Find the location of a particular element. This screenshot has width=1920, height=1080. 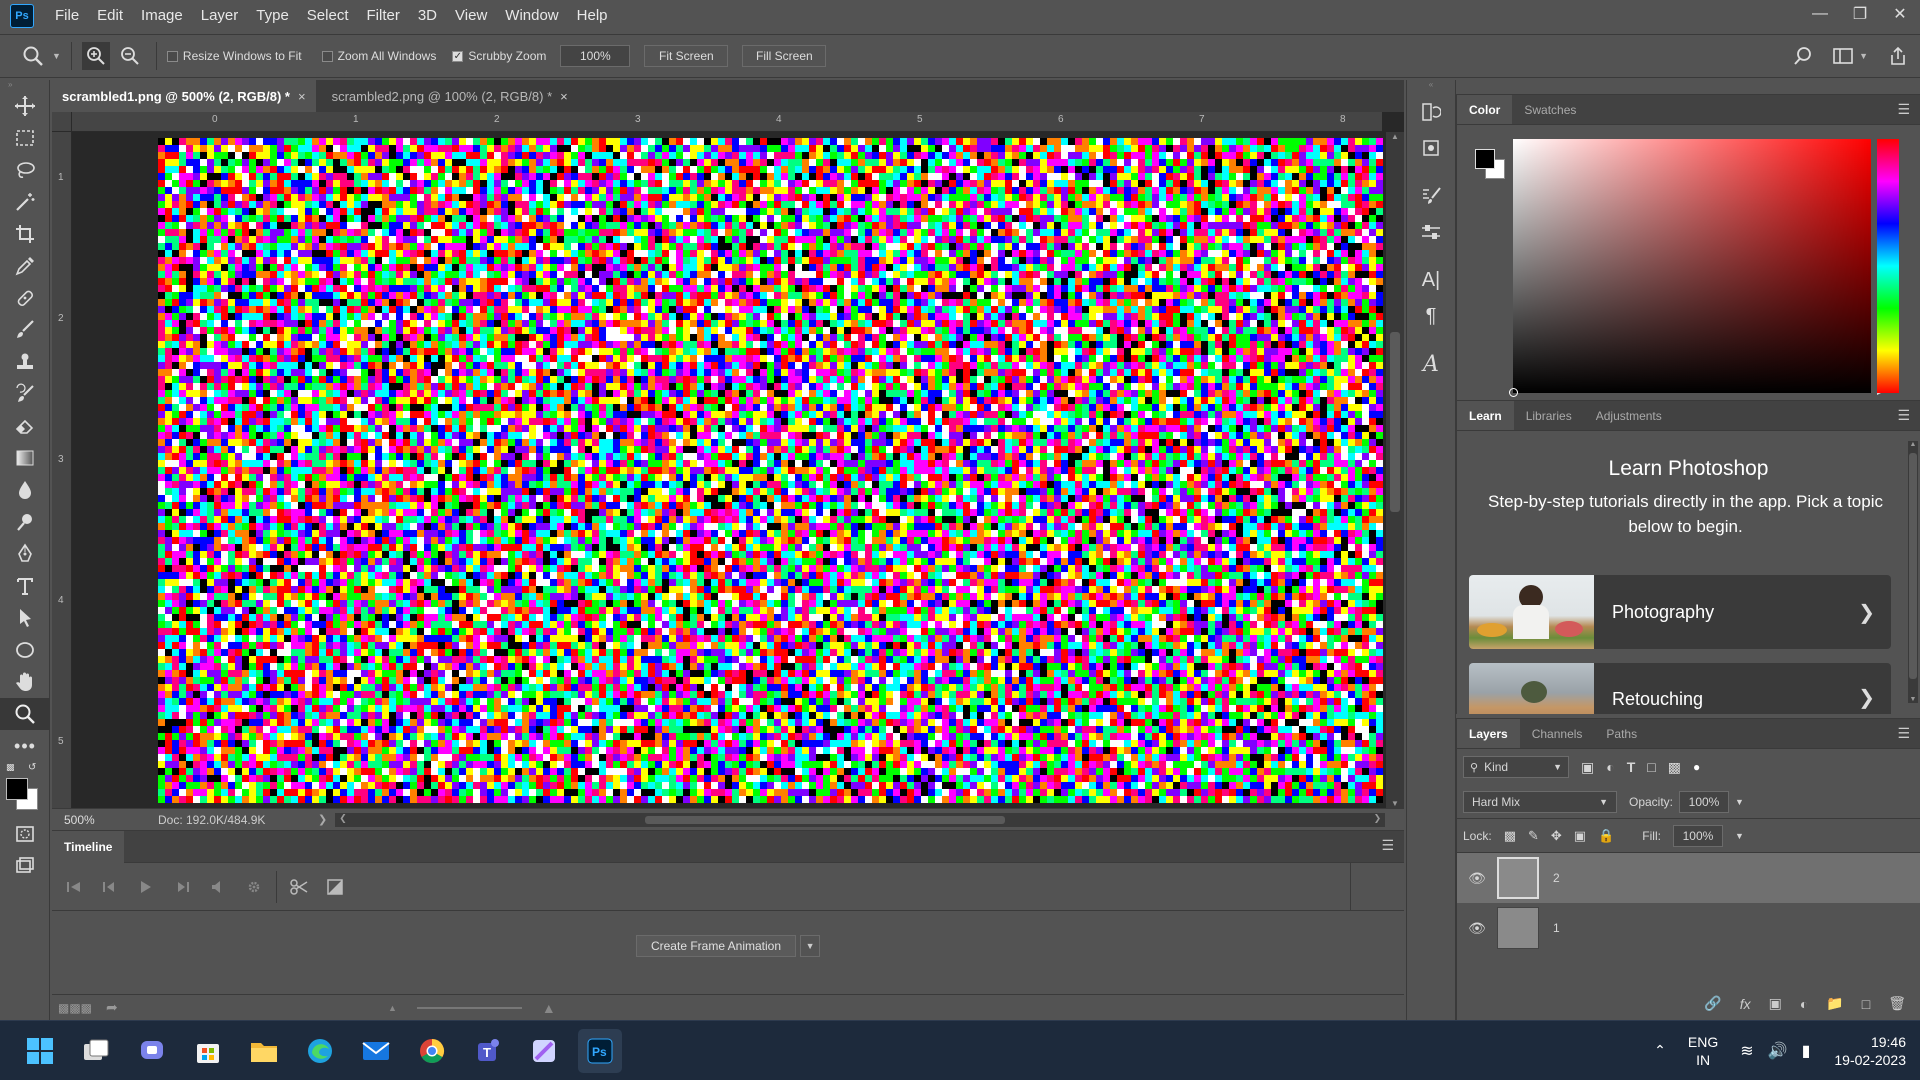

path-selection-tool-icon is located at coordinates (25, 618).